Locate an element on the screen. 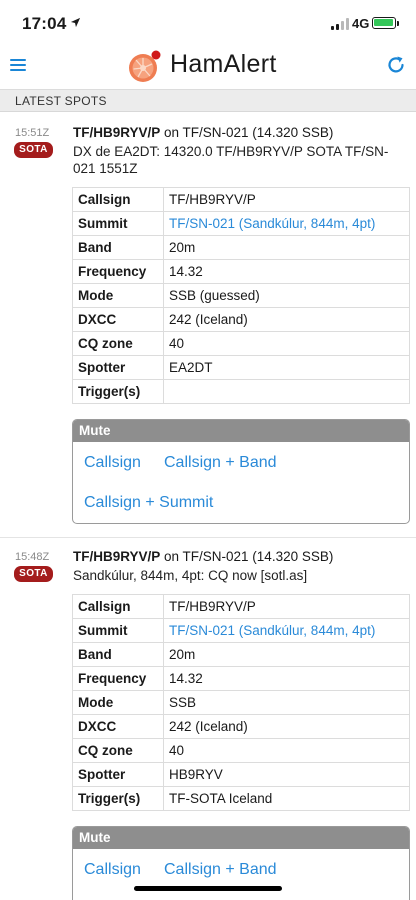 This screenshot has height=900, width=416. value-mode: SSB (guessed) is located at coordinates (286, 295).